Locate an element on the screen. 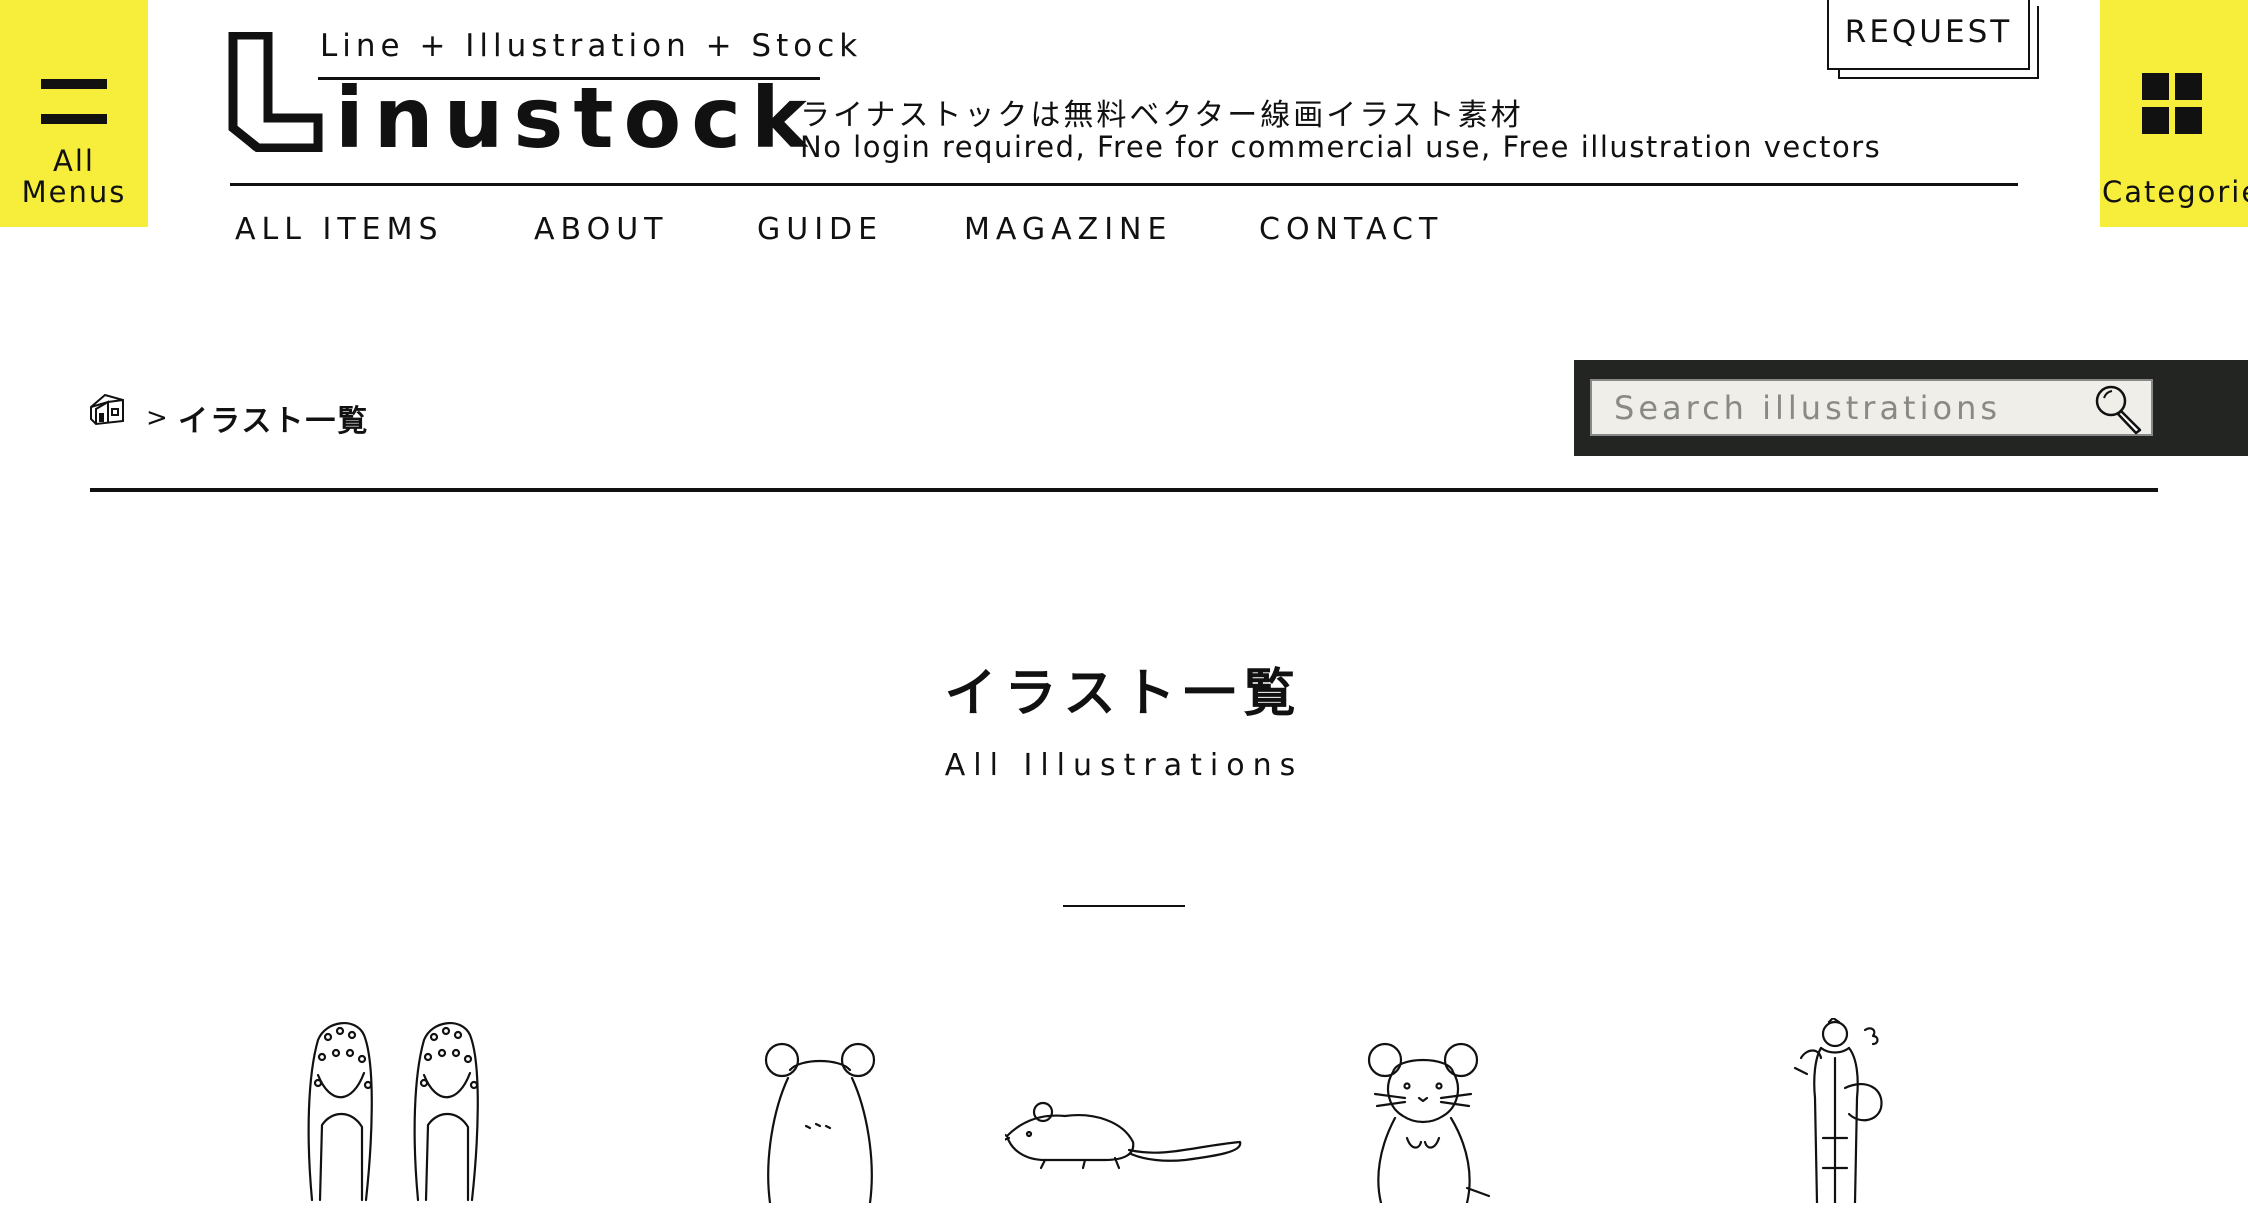 Image resolution: width=2248 pixels, height=1209 pixels. woman-coat-illustration is located at coordinates (1838, 1110).